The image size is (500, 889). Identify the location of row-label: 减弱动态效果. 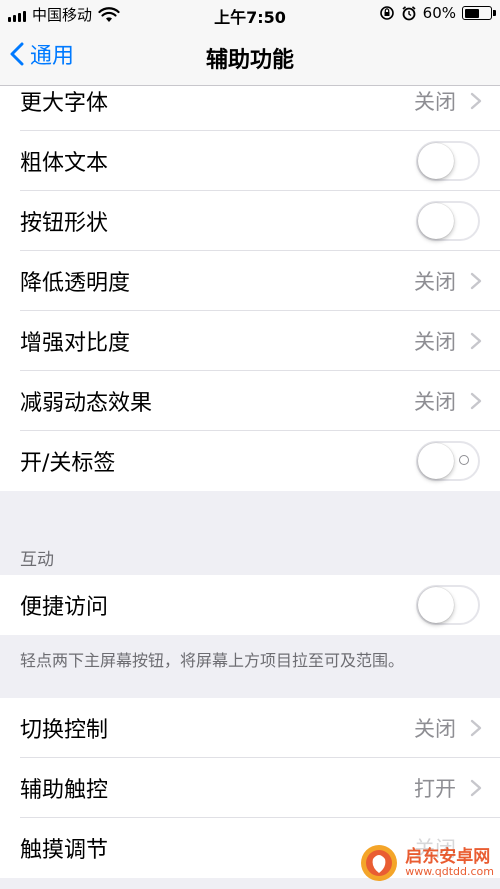
(86, 403).